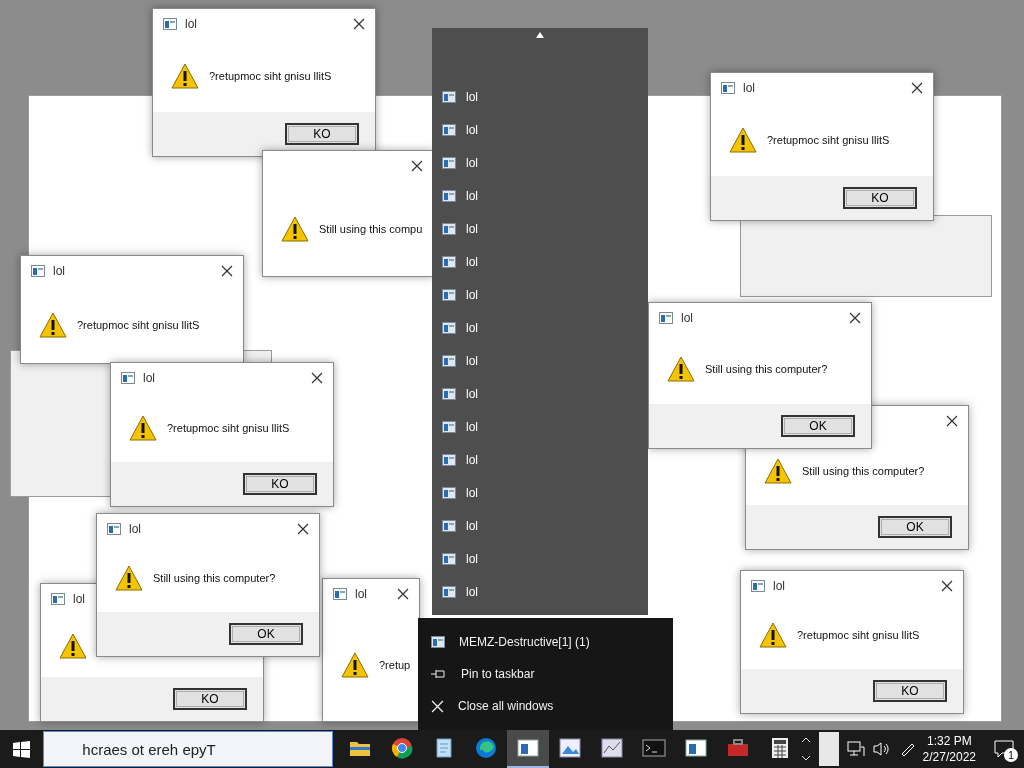 The image size is (1024, 768). What do you see at coordinates (949, 757) in the screenshot?
I see `clock-date: 2/27/2022` at bounding box center [949, 757].